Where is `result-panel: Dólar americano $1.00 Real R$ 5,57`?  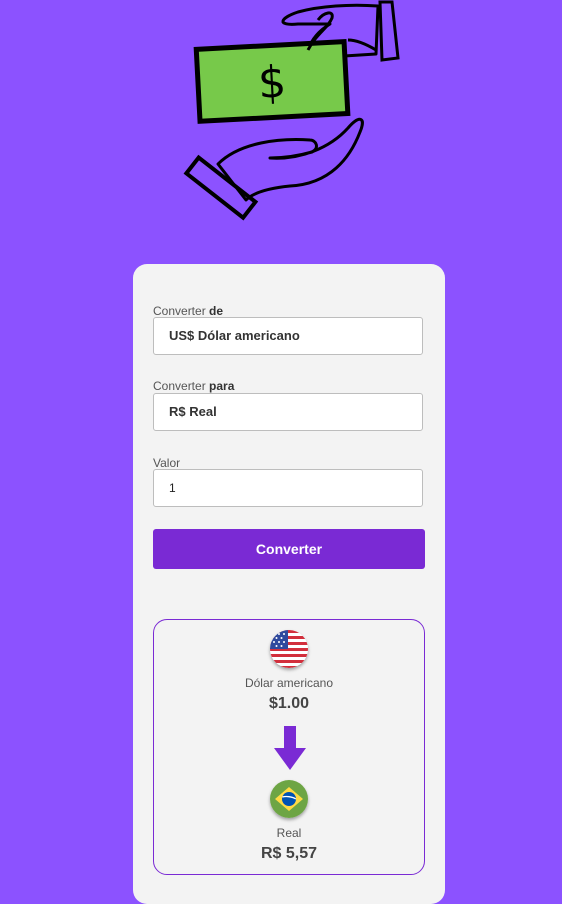
result-panel: Dólar americano $1.00 Real R$ 5,57 is located at coordinates (289, 747).